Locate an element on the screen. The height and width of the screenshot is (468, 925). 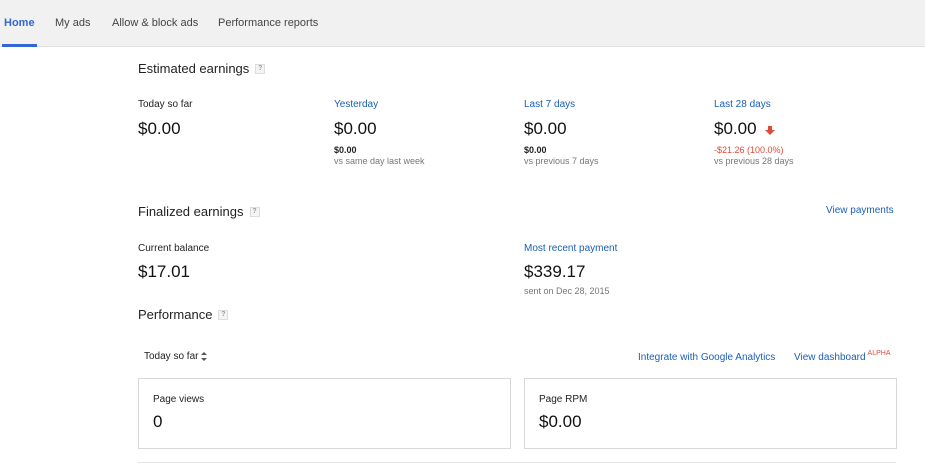
last-7-days-link: Last 7 days is located at coordinates (549, 104).